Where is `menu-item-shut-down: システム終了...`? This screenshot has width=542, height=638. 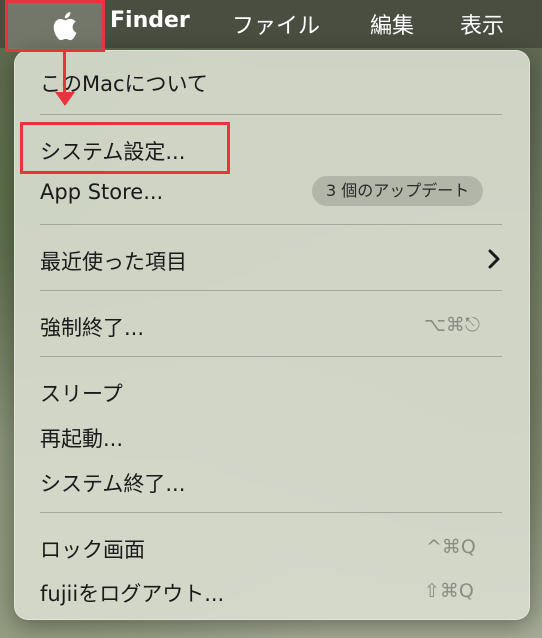
menu-item-shut-down: システム終了... is located at coordinates (112, 483).